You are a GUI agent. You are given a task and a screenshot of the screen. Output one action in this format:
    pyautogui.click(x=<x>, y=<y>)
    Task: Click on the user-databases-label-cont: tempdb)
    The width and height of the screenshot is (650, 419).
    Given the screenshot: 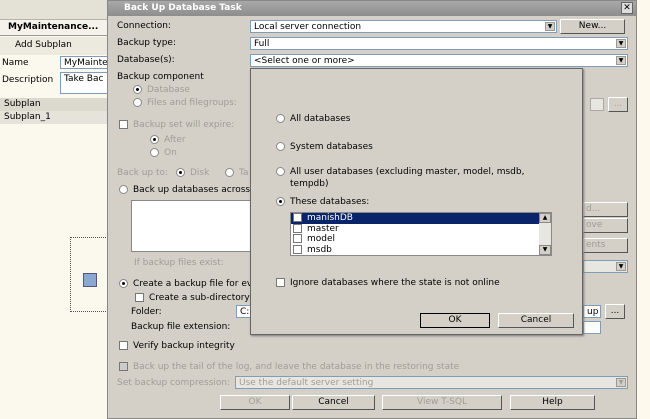 What is the action you would take?
    pyautogui.click(x=309, y=184)
    